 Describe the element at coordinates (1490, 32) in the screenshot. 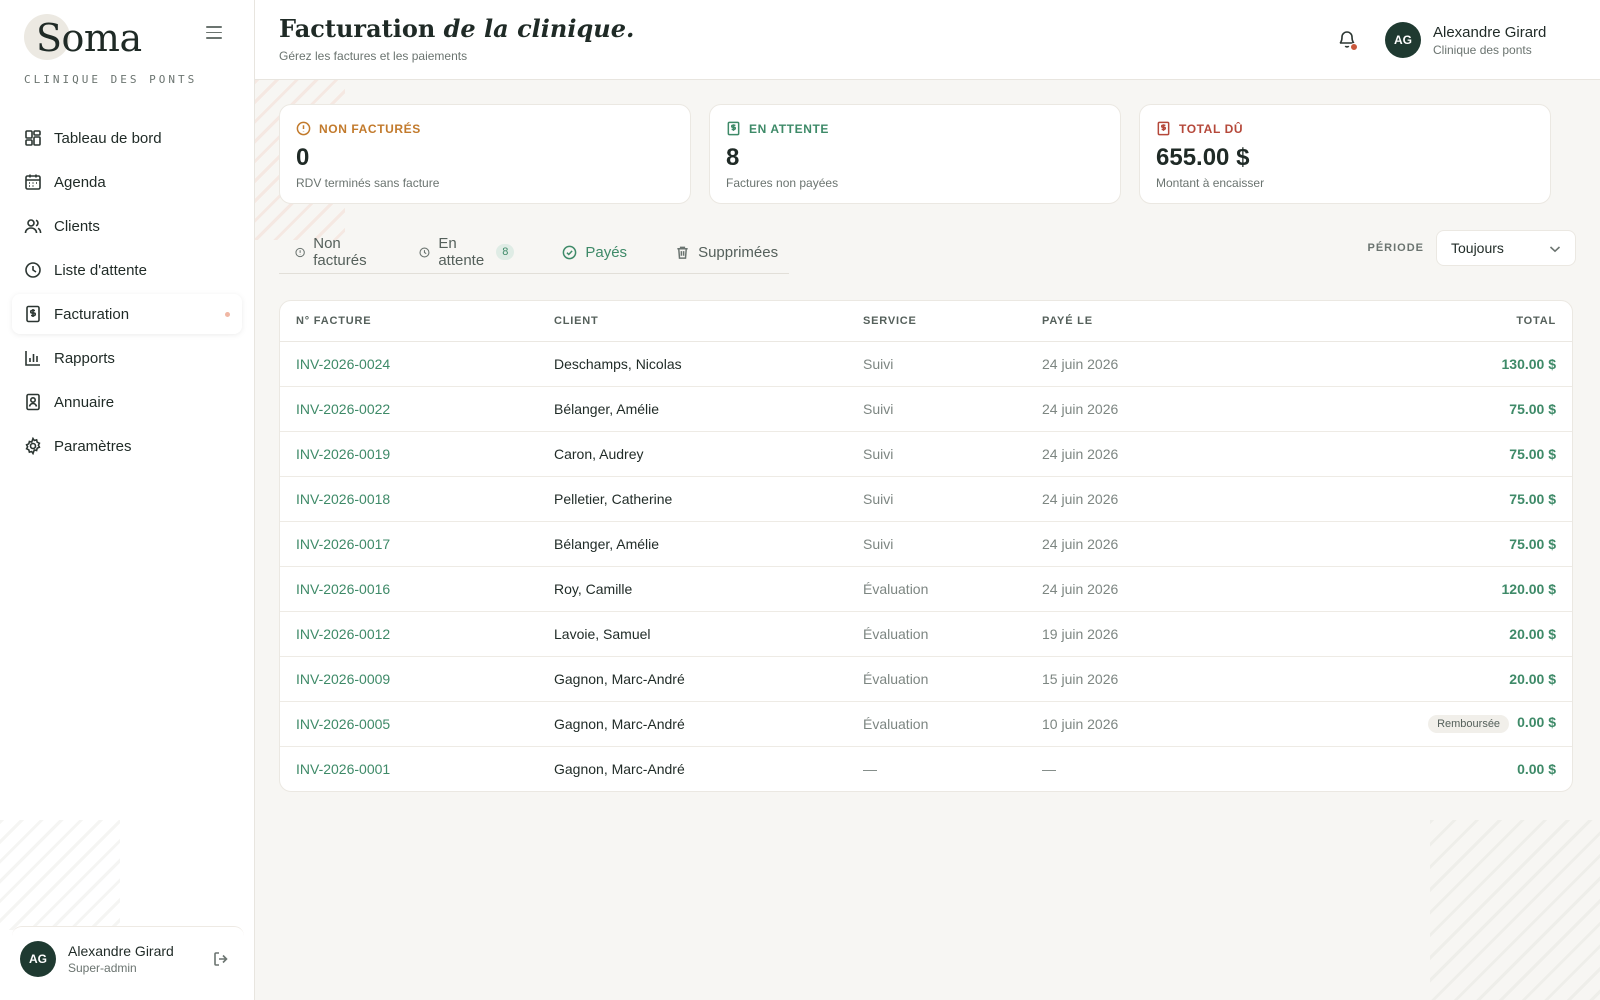

I see `user-name: Alexandre Girard` at that location.